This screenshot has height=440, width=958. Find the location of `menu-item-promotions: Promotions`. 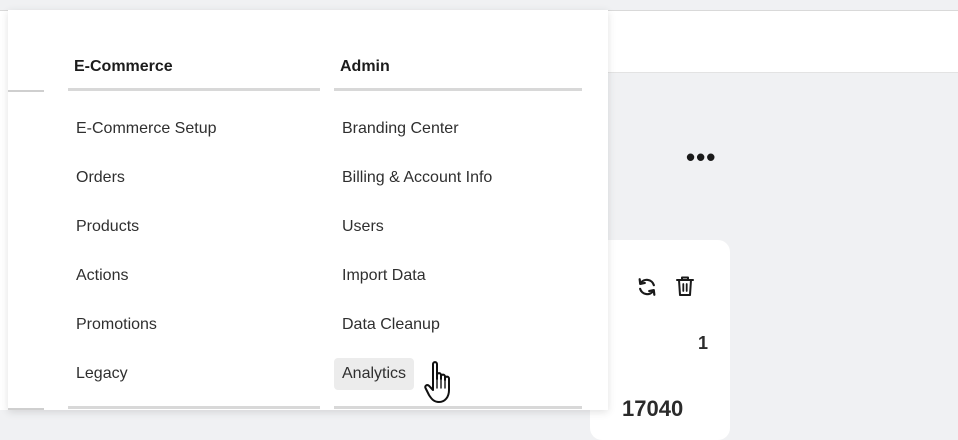

menu-item-promotions: Promotions is located at coordinates (194, 325).